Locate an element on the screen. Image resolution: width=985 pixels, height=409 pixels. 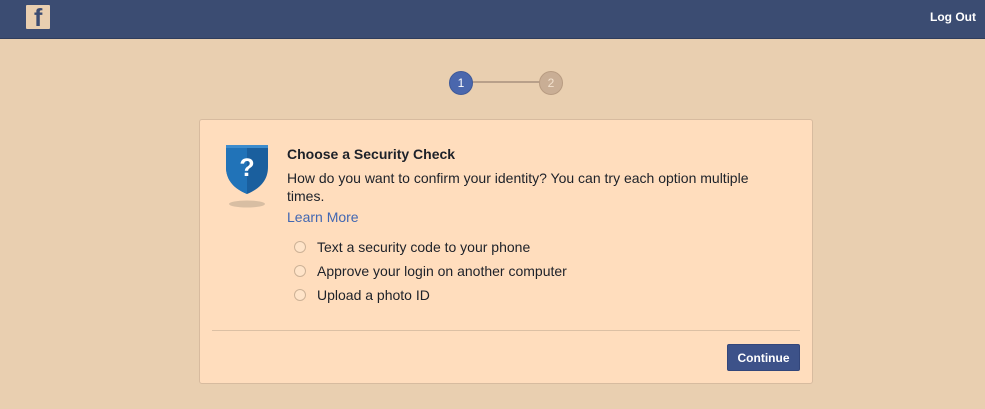
radio-approve-login is located at coordinates (300, 271).